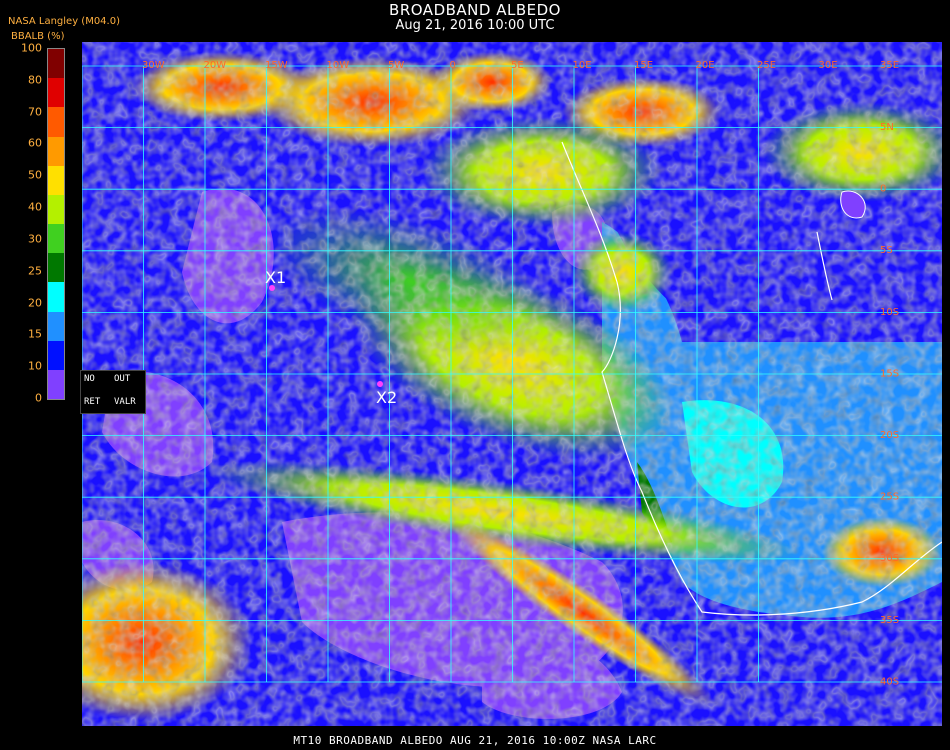 This screenshot has width=950, height=750. Describe the element at coordinates (889, 620) in the screenshot. I see `latitude-label: 35S` at that location.